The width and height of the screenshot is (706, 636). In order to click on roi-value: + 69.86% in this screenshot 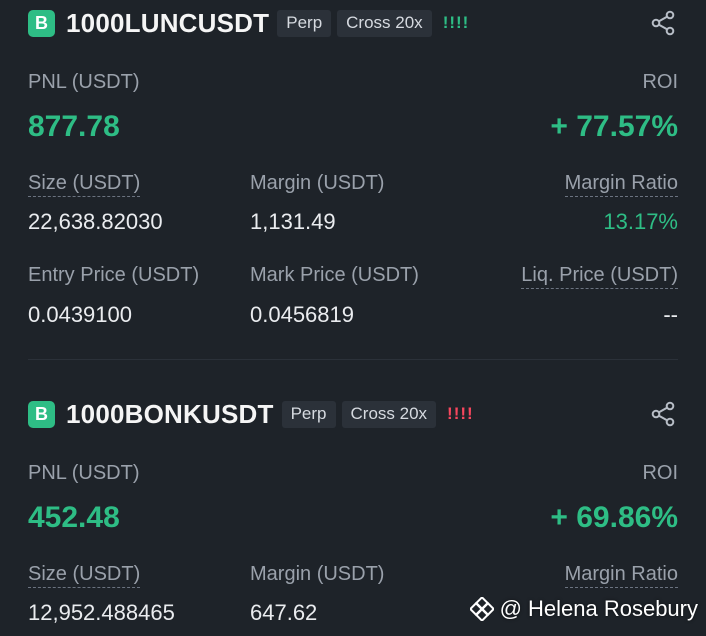, I will do `click(614, 517)`.